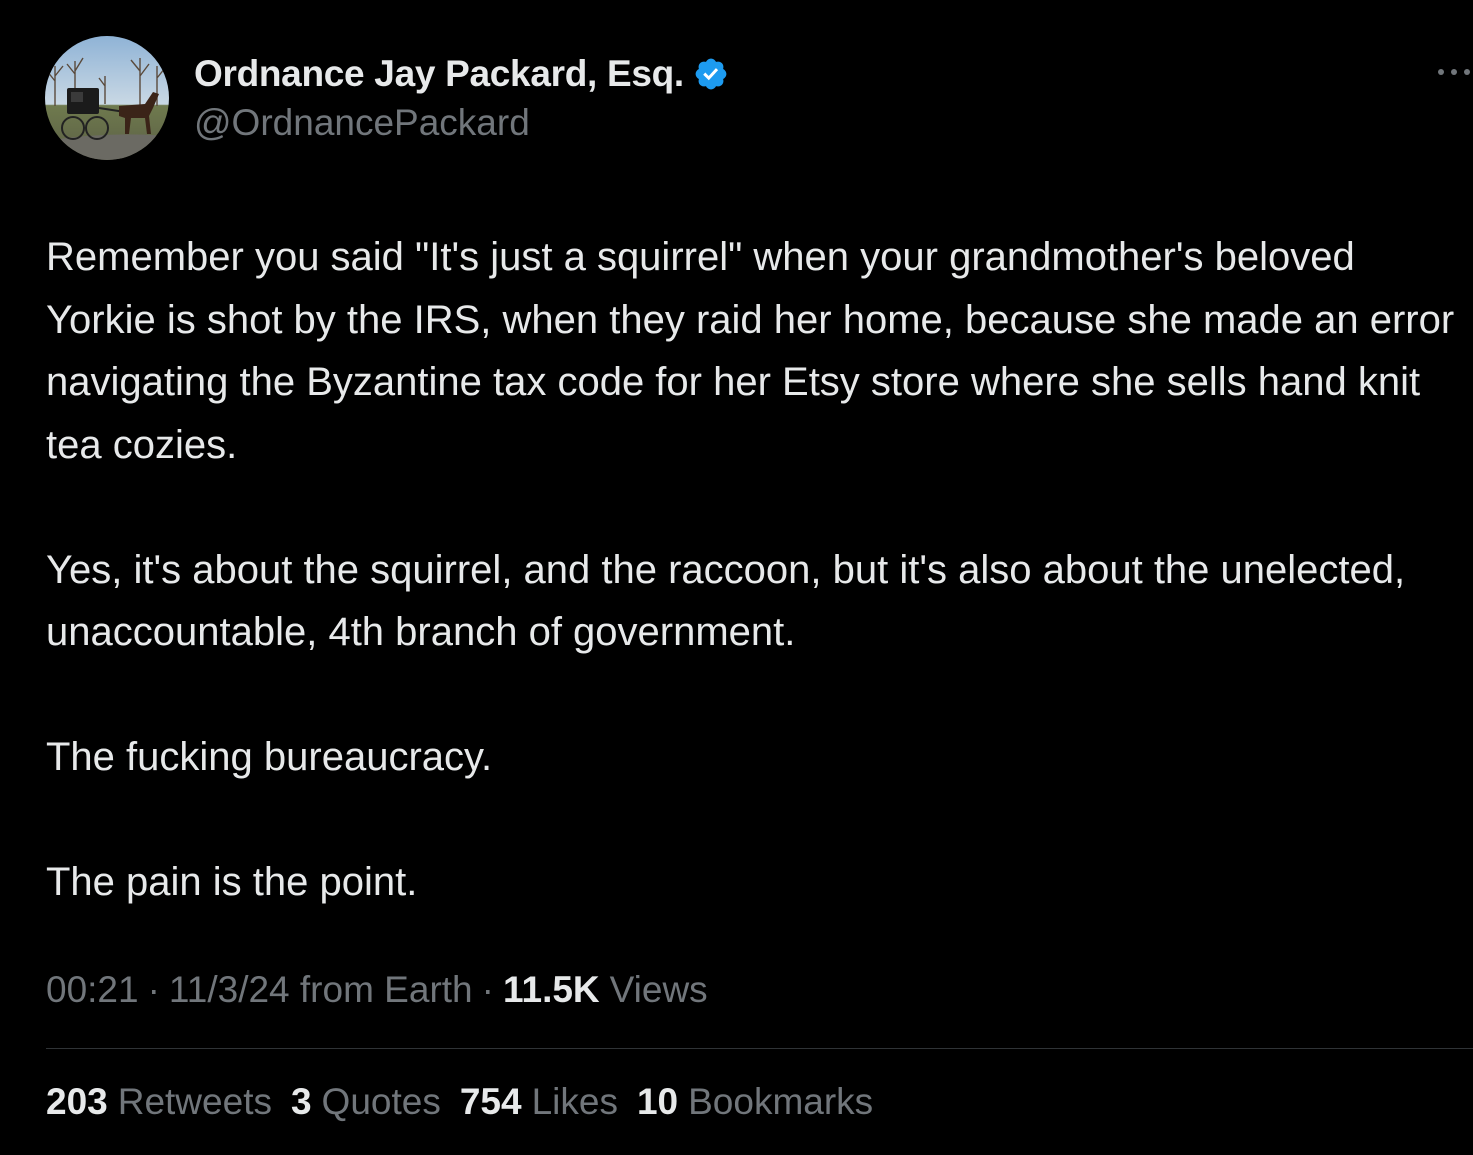 The width and height of the screenshot is (1473, 1155). What do you see at coordinates (381, 1101) in the screenshot?
I see `stat-label: Quotes` at bounding box center [381, 1101].